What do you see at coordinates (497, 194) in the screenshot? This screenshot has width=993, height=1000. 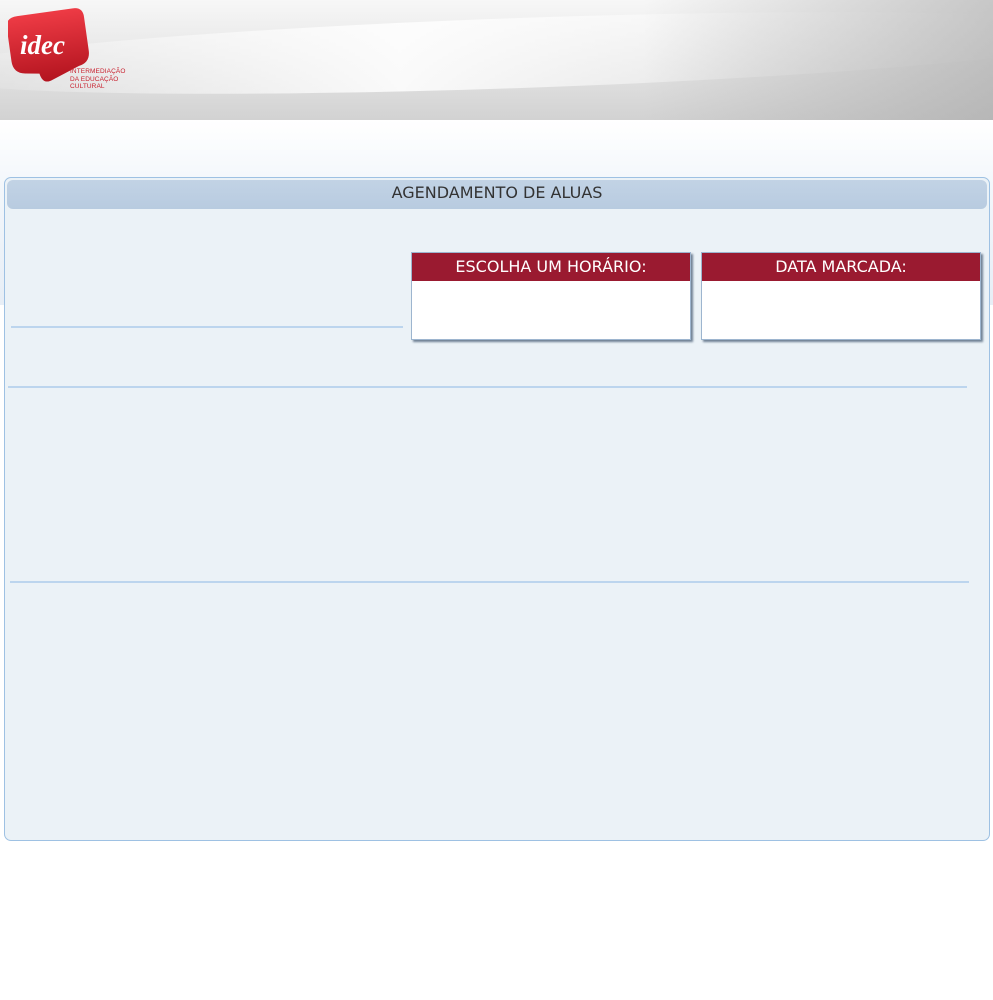 I see `panel-title: AGENDAMENTO DE ALUAS` at bounding box center [497, 194].